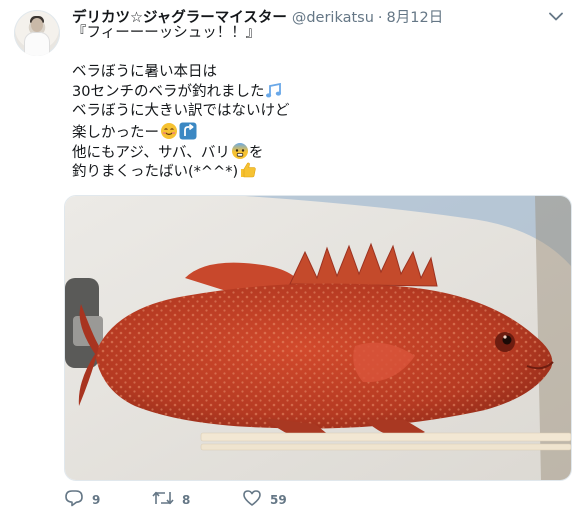  I want to click on like-count: 59, so click(278, 500).